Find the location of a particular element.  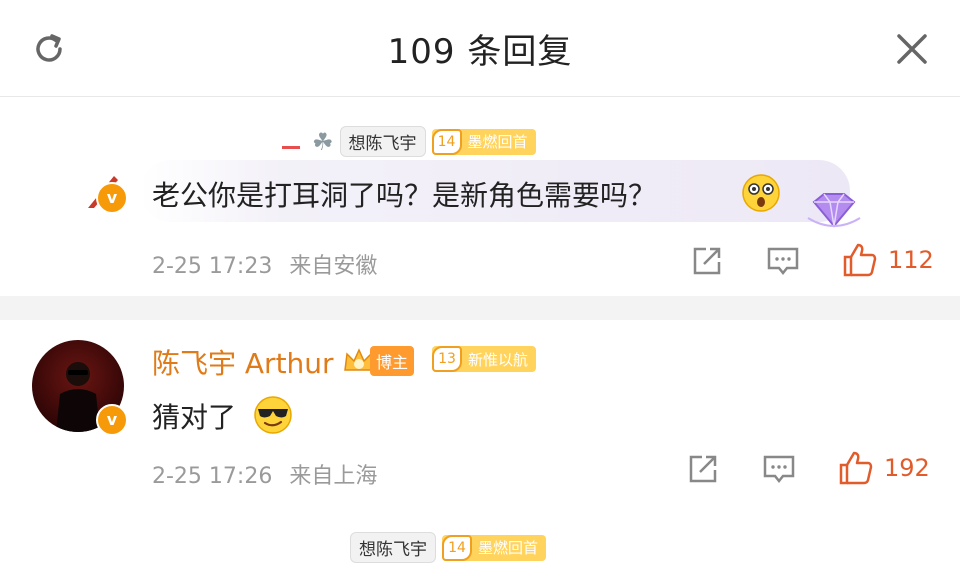

section-divider is located at coordinates (480, 308).